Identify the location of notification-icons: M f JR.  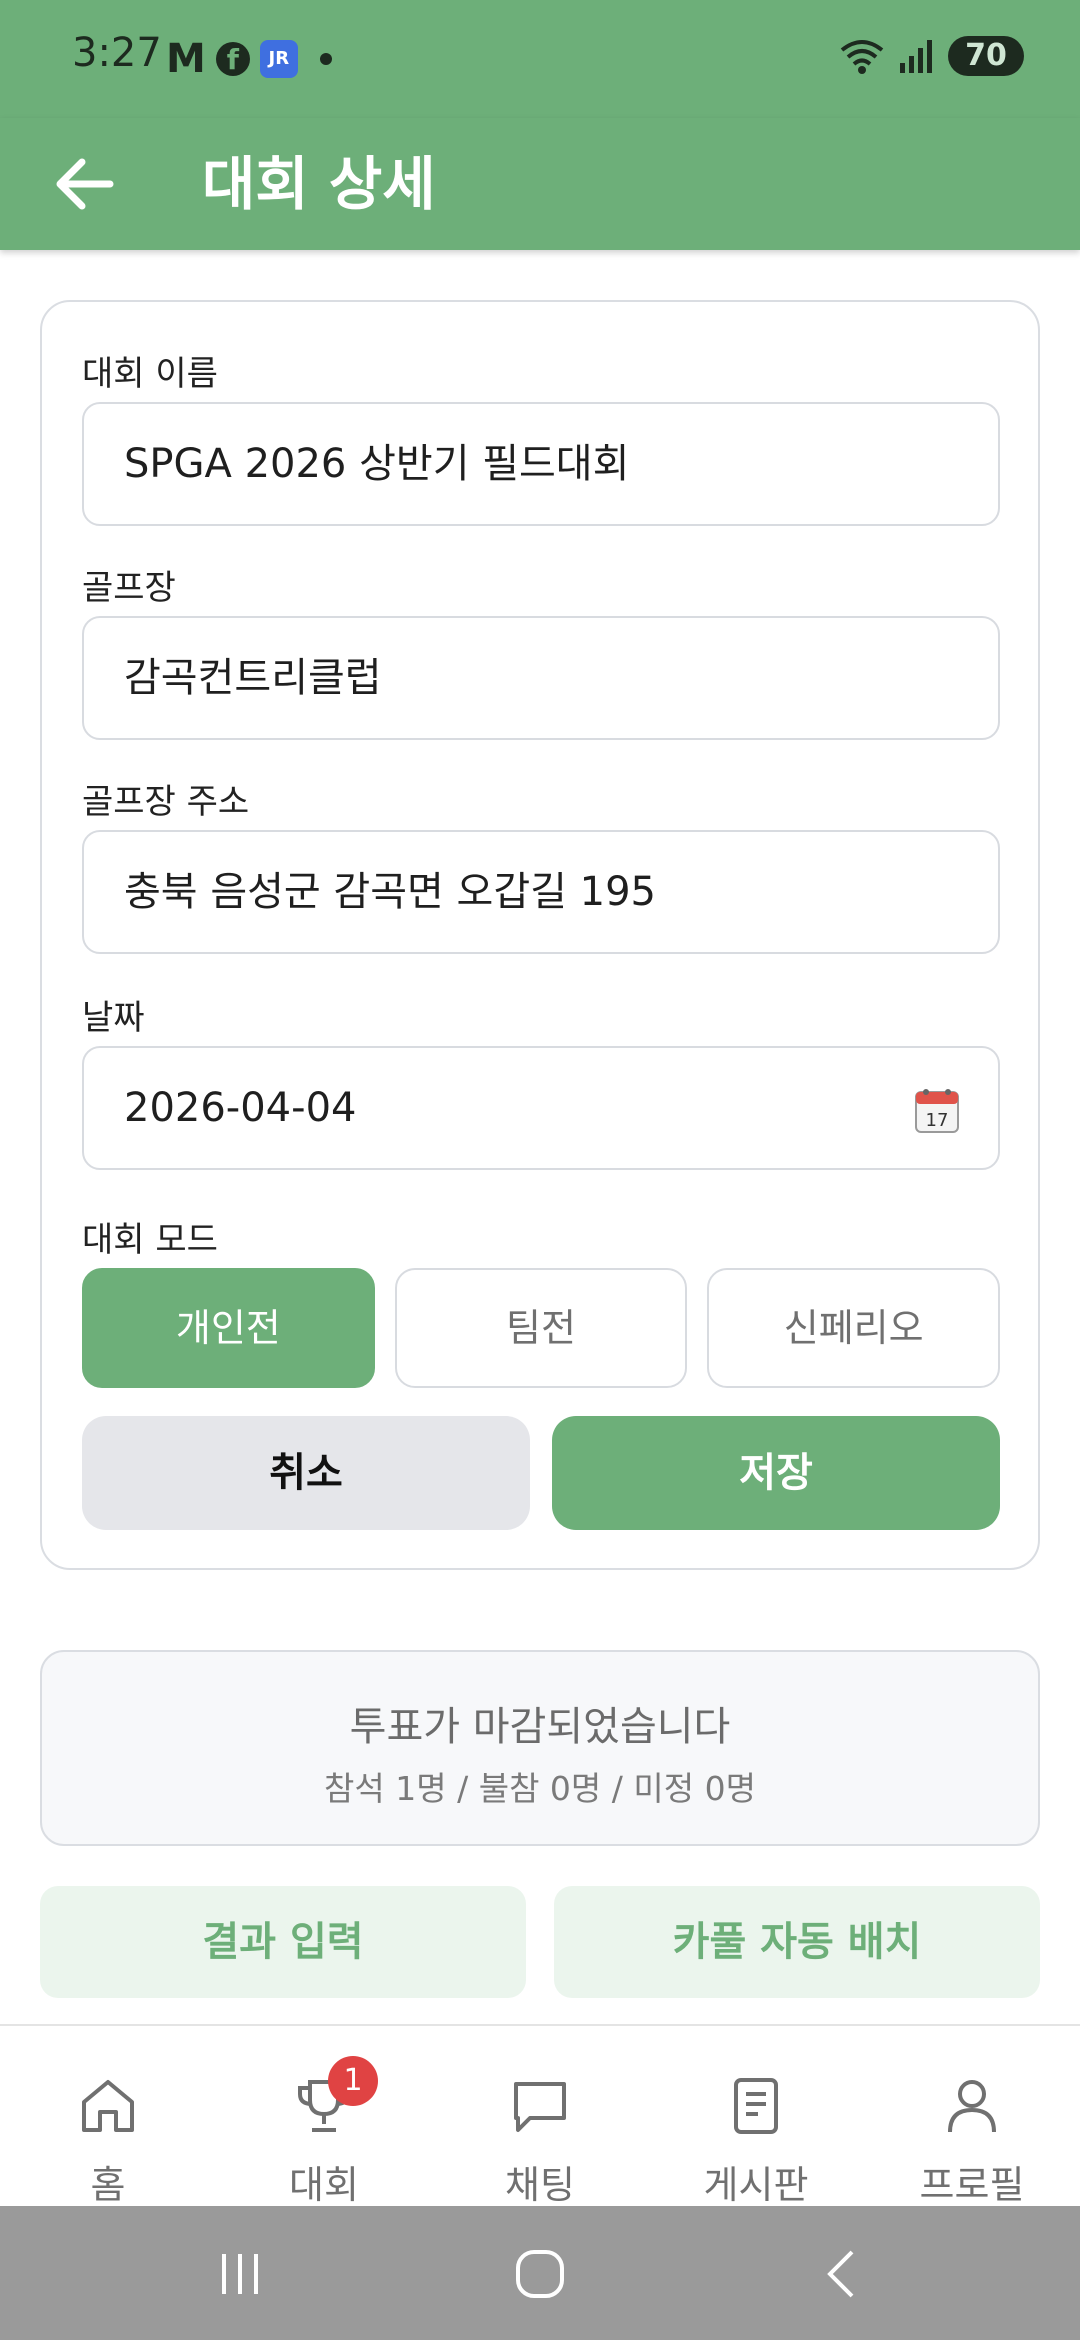
(249, 59).